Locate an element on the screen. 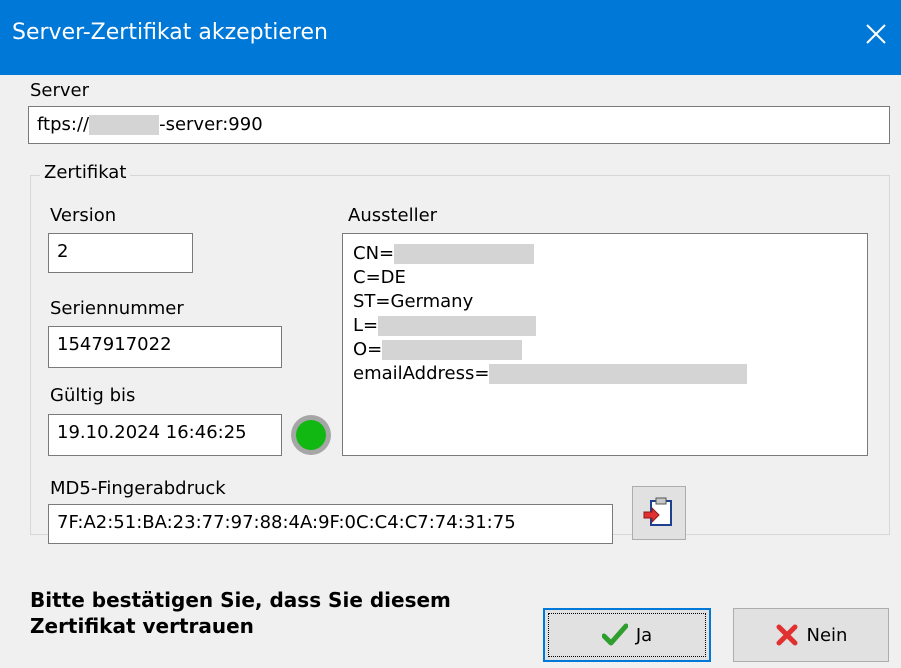 The image size is (901, 668). issuer-line-email: emailAddress= is located at coordinates (605, 374).